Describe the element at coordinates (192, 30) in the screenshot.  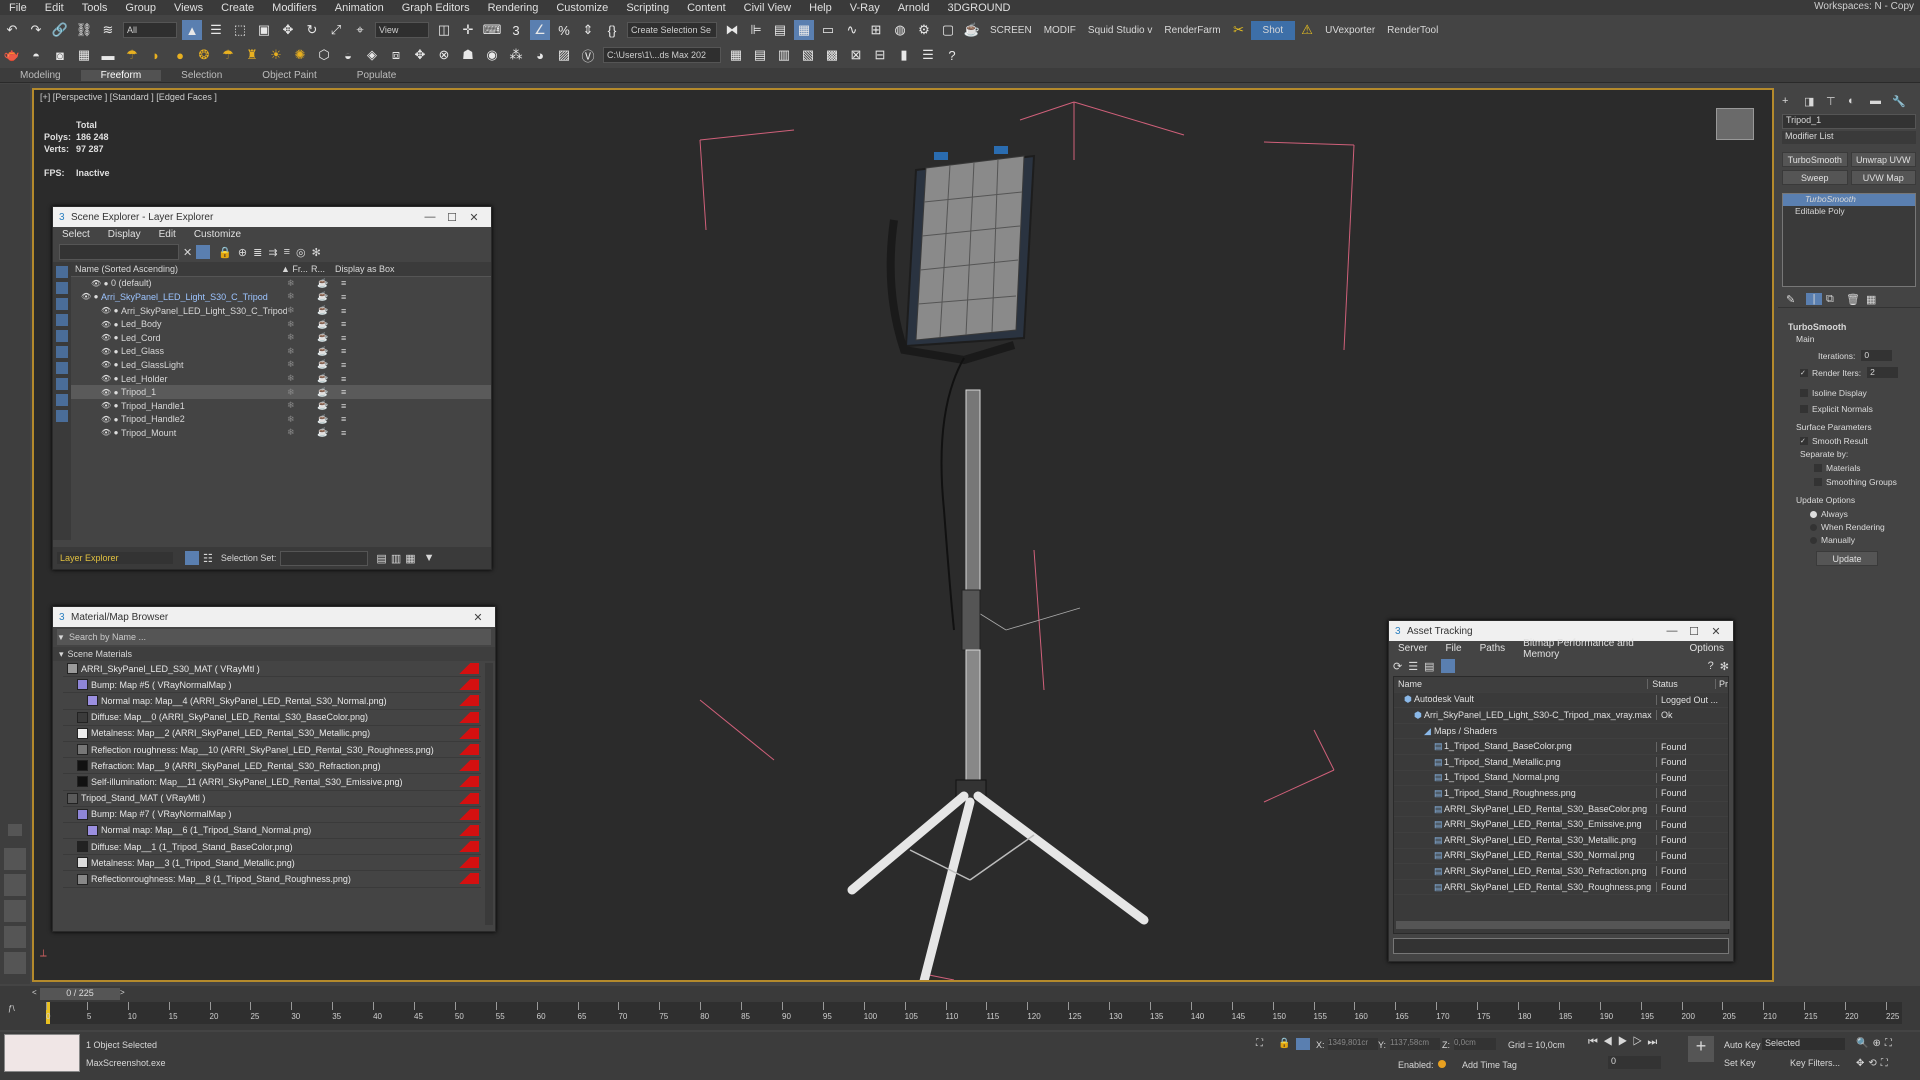
I see `select-object-icon: ▲` at that location.